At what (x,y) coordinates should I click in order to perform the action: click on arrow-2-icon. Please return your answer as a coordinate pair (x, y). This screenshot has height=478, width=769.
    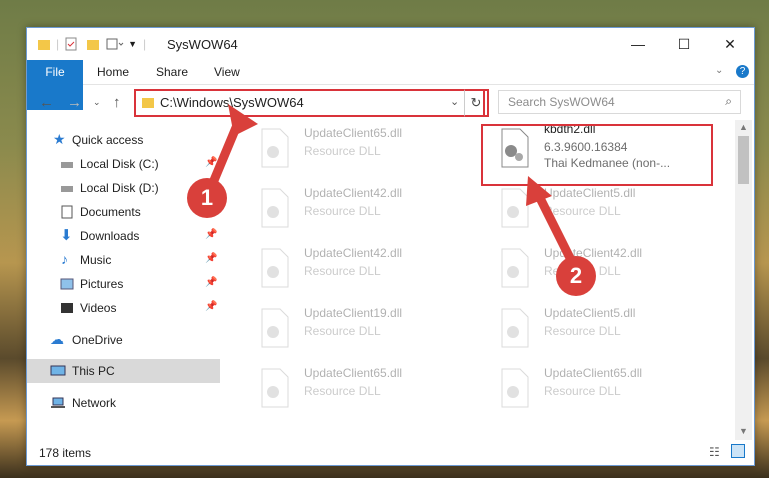
    Looking at the image, I should click on (554, 226).